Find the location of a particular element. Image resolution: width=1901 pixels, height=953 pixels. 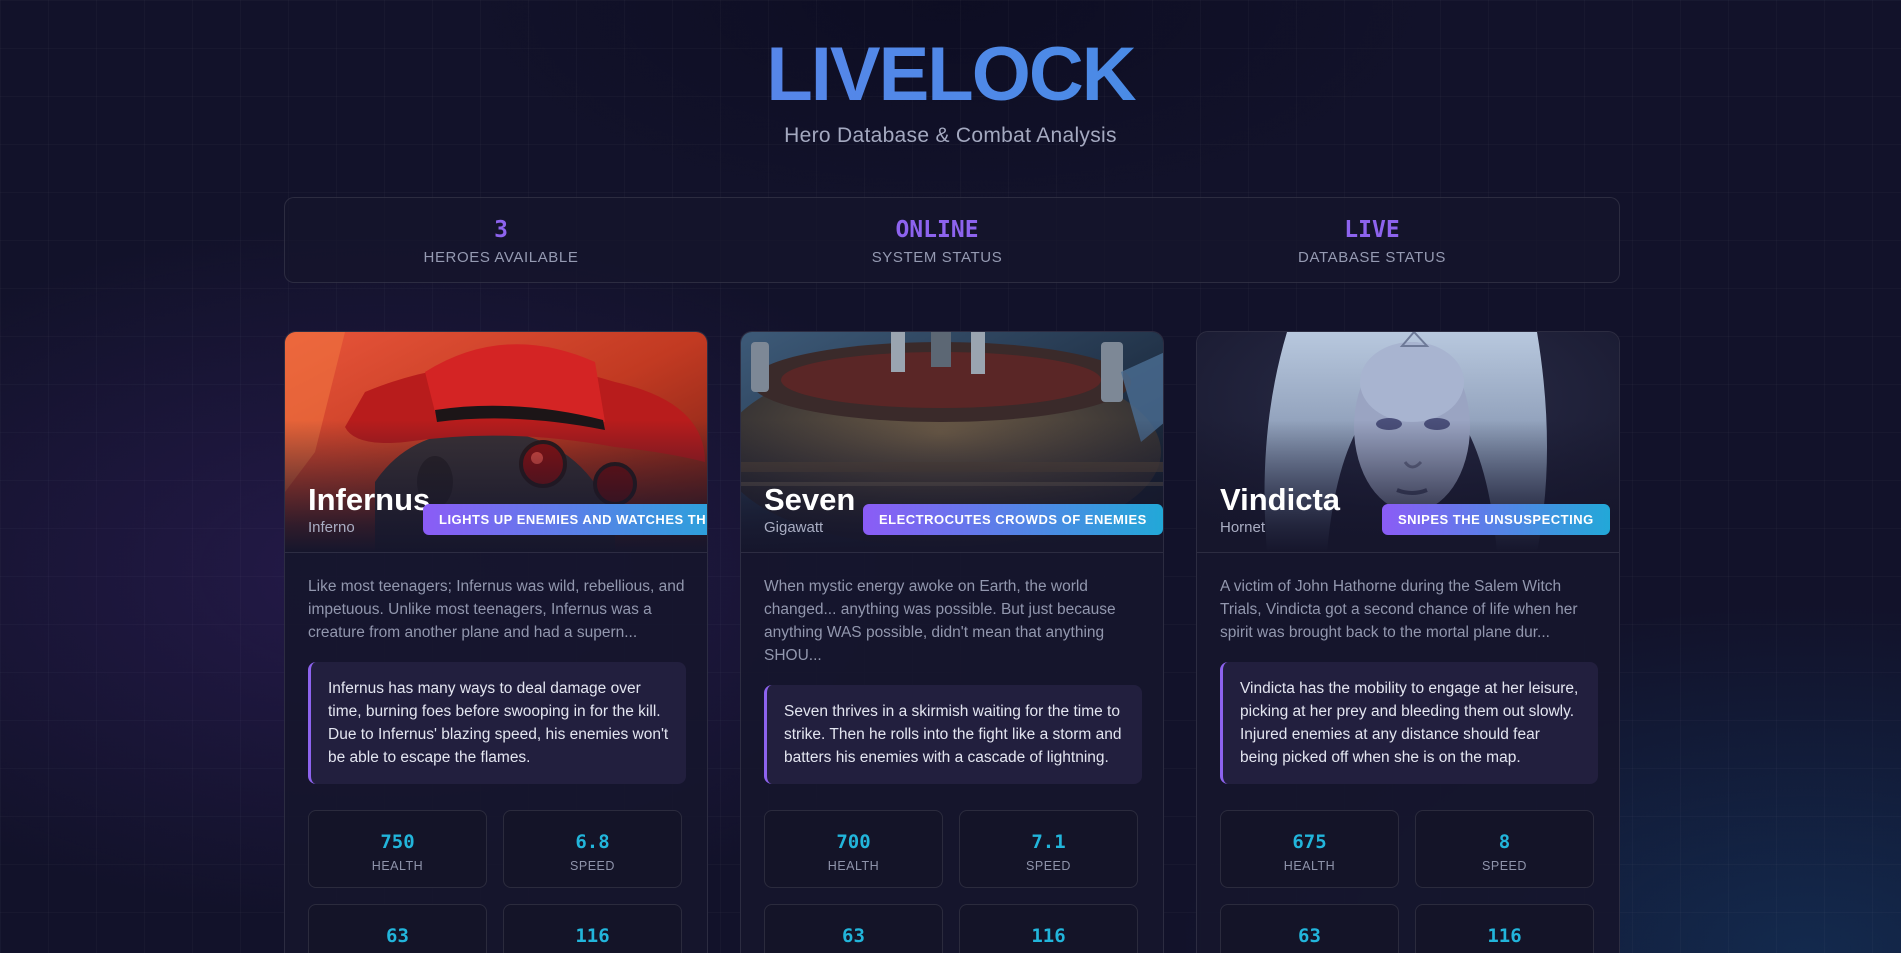

stat-value: LIVE is located at coordinates (1372, 230).